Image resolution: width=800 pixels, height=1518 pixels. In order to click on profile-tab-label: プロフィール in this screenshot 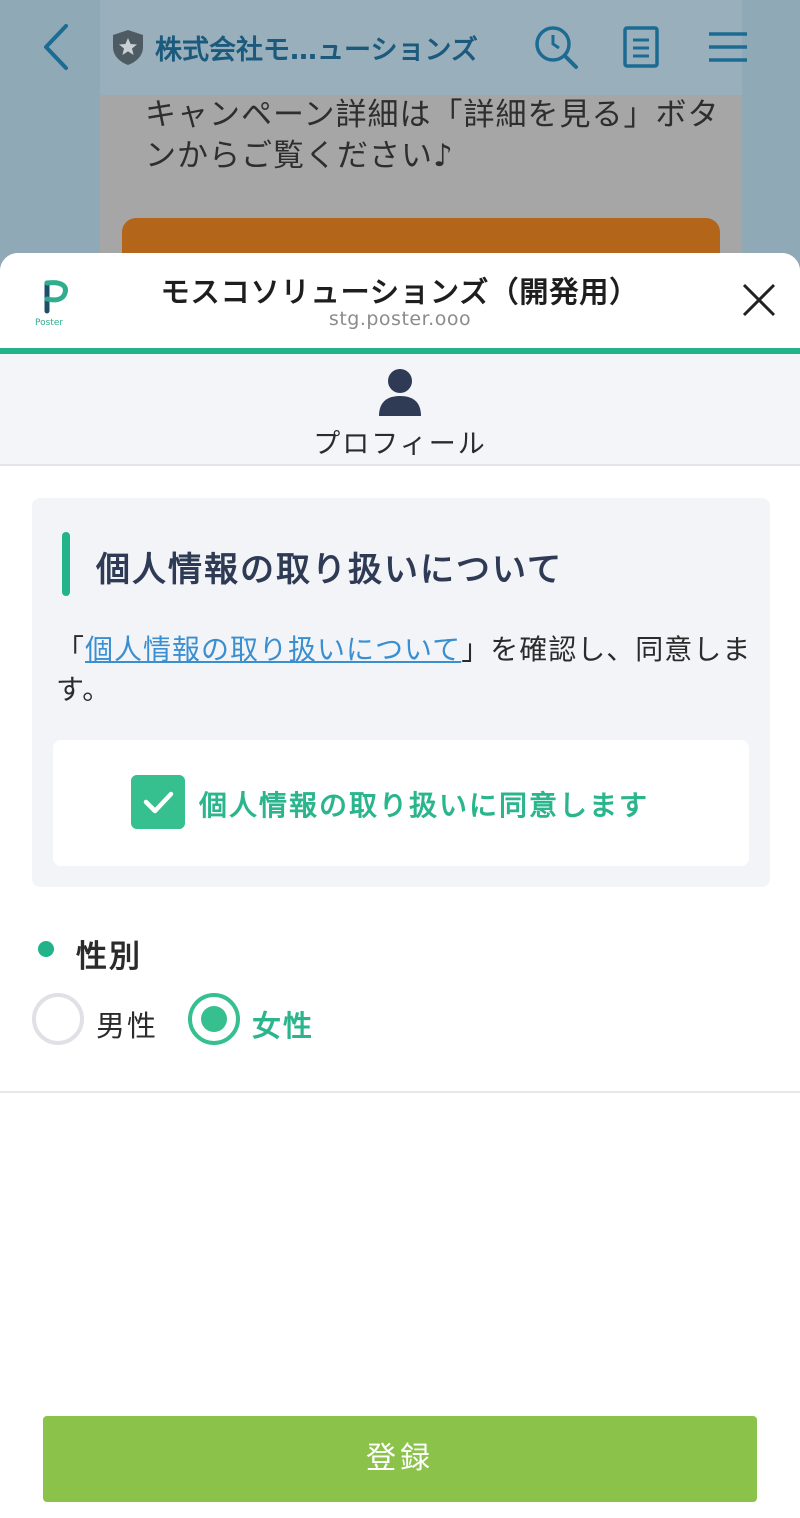, I will do `click(400, 444)`.